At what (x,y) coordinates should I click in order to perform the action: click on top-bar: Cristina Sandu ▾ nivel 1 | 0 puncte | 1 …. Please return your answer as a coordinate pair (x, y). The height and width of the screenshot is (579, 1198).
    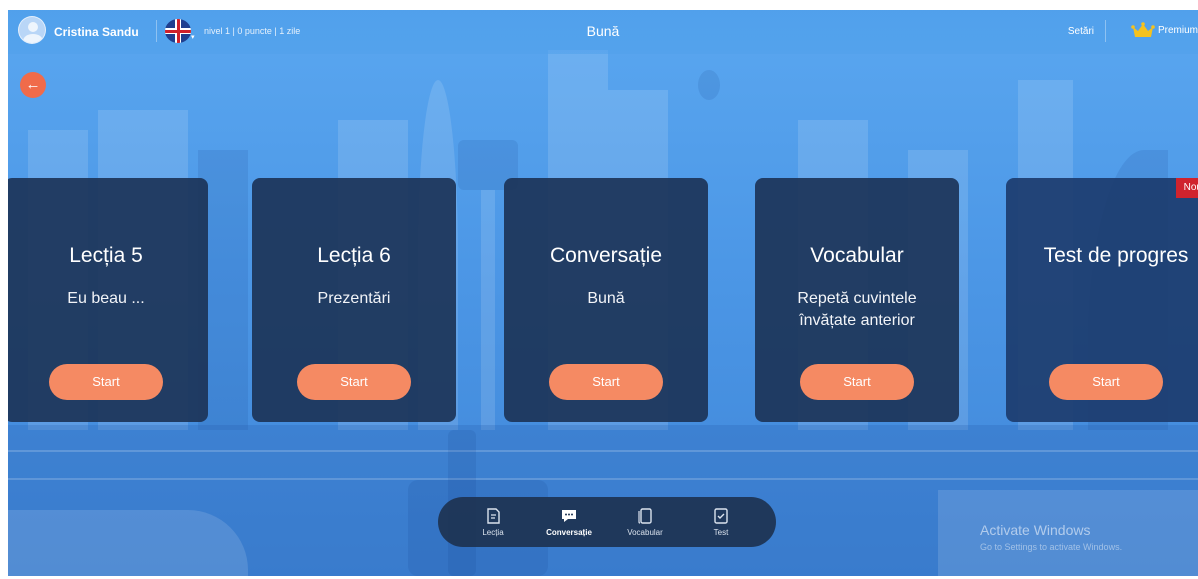
    Looking at the image, I should click on (603, 32).